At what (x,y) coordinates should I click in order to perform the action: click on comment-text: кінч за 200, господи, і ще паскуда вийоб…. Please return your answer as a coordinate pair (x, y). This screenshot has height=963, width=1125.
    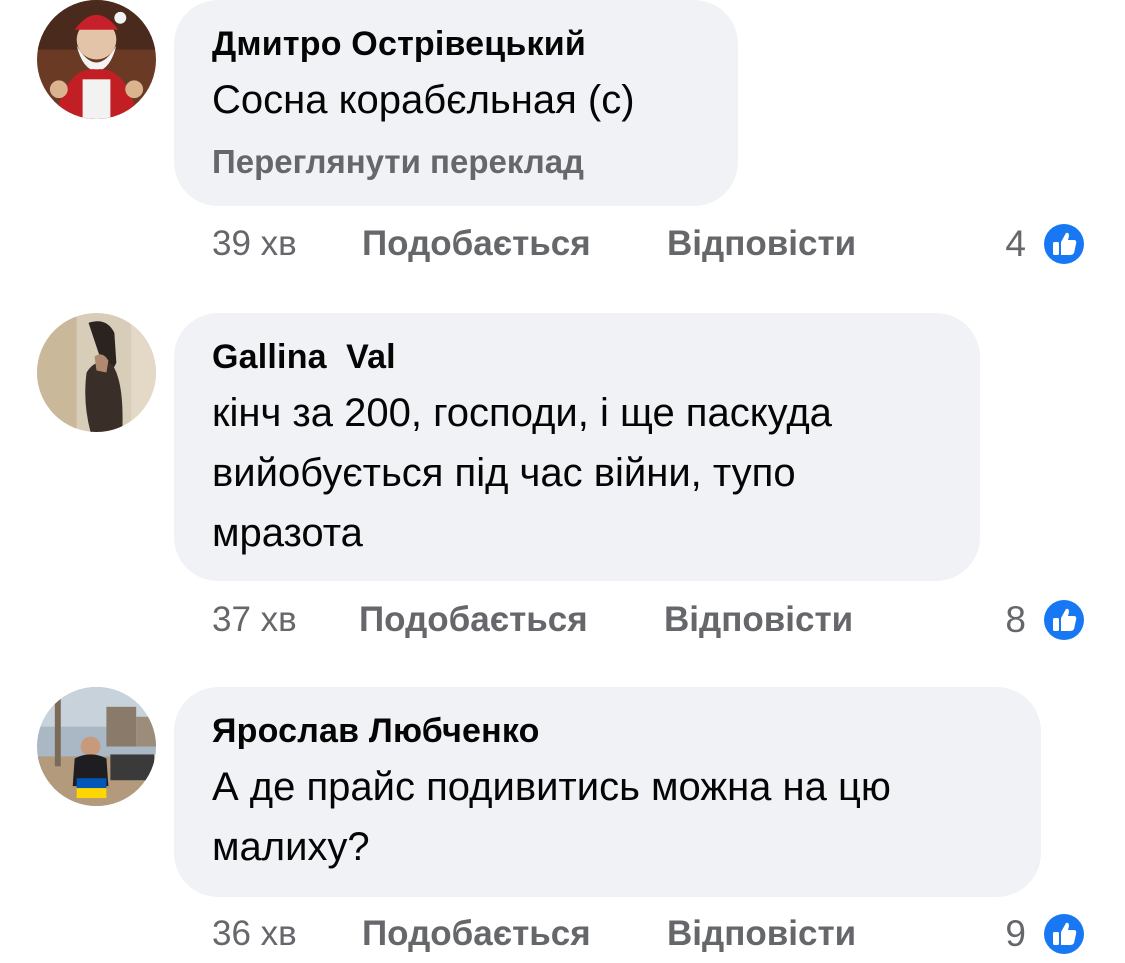
    Looking at the image, I should click on (577, 473).